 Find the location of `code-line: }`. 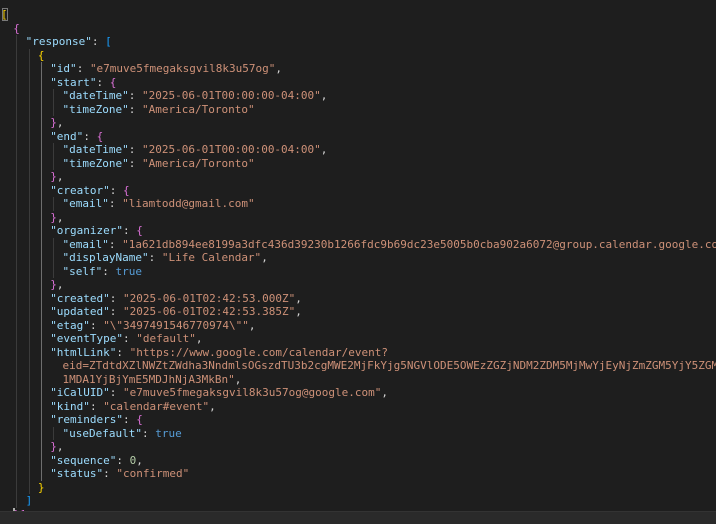

code-line: } is located at coordinates (41, 488).